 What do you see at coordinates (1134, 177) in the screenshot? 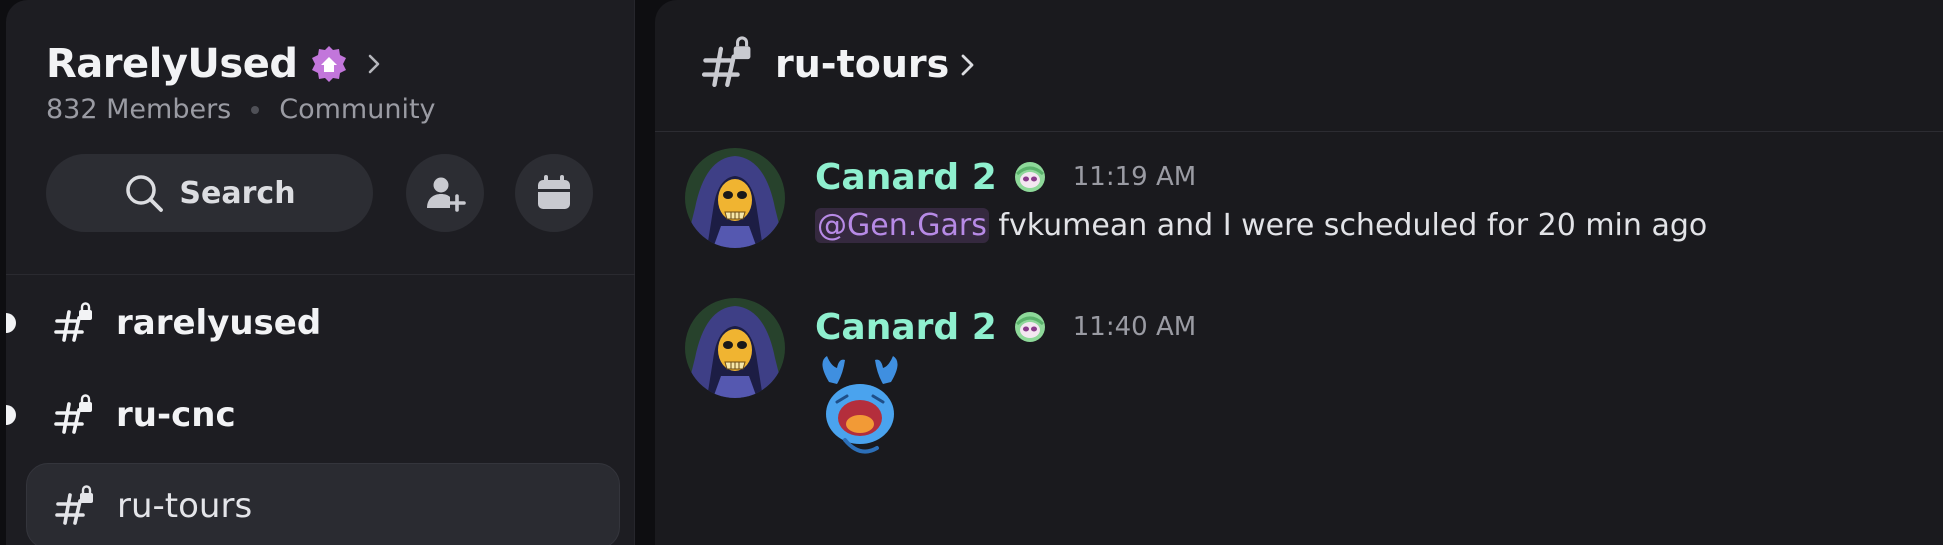
I see `message-timestamp: 11:19 AM` at bounding box center [1134, 177].